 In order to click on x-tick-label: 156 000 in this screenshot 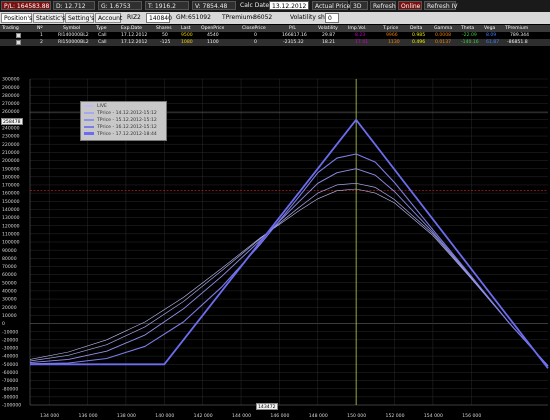, I will do `click(471, 416)`.